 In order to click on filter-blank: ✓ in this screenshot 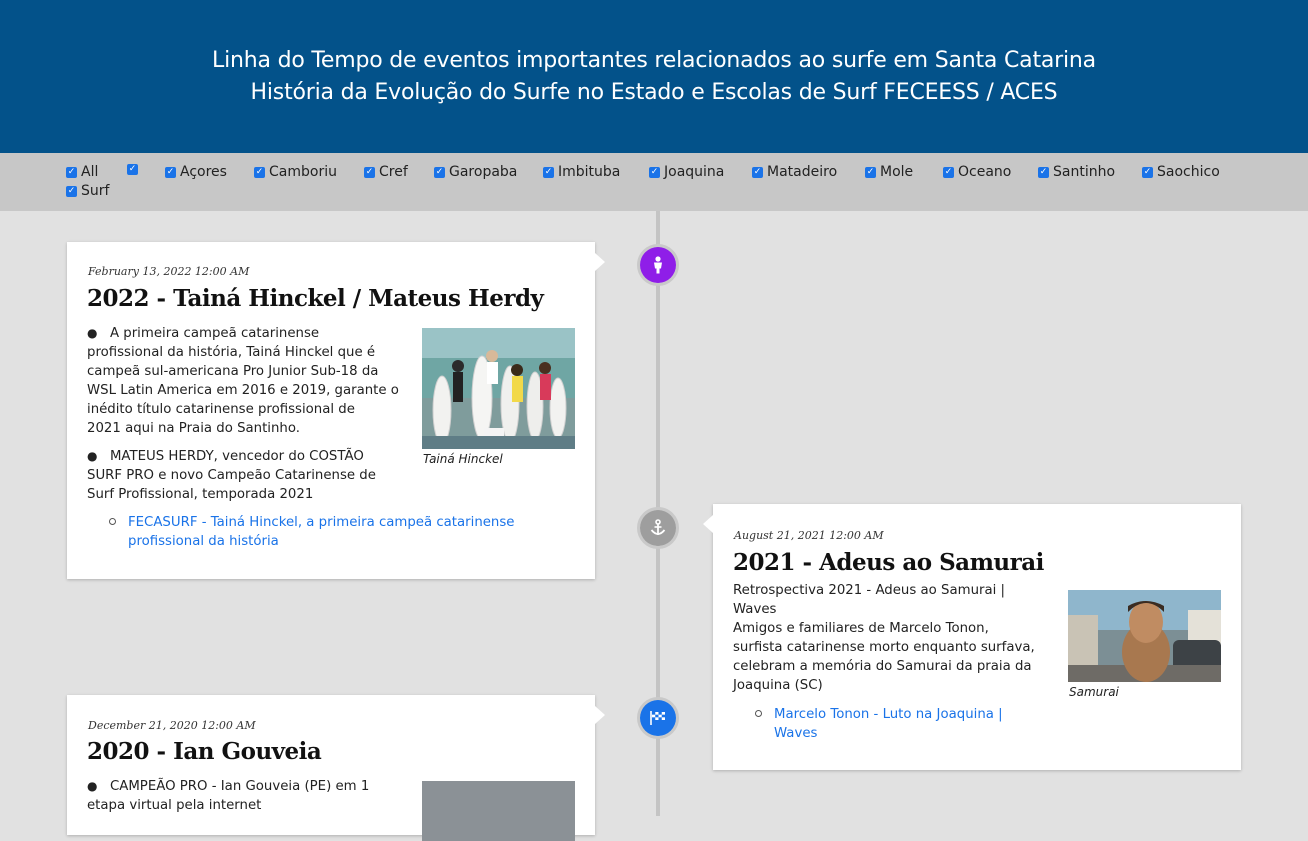, I will do `click(134, 169)`.